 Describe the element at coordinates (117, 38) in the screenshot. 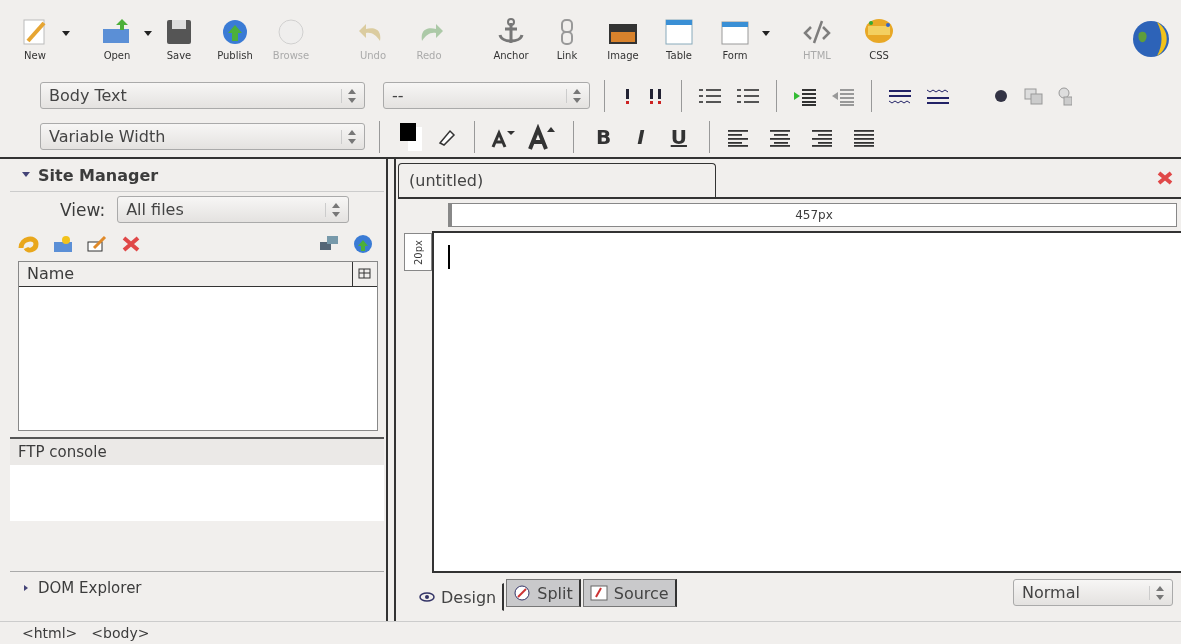

I see `toolbar-button: Open` at that location.